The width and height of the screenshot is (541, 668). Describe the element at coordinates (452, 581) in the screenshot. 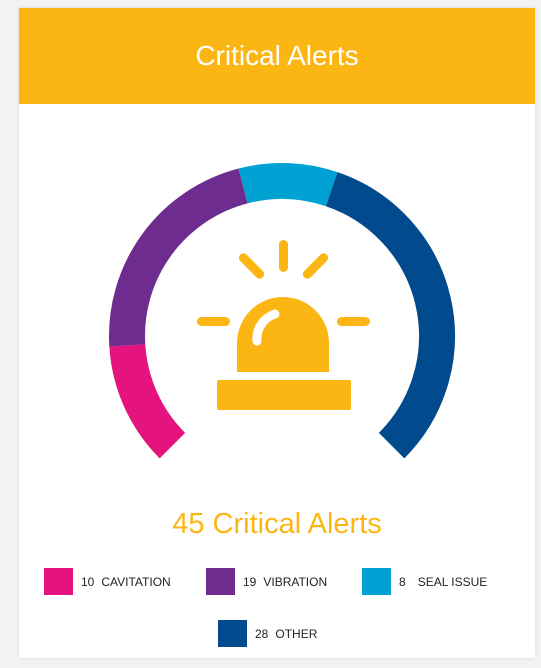

I see `legend-label-seal-issue: SEAL ISSUE` at that location.